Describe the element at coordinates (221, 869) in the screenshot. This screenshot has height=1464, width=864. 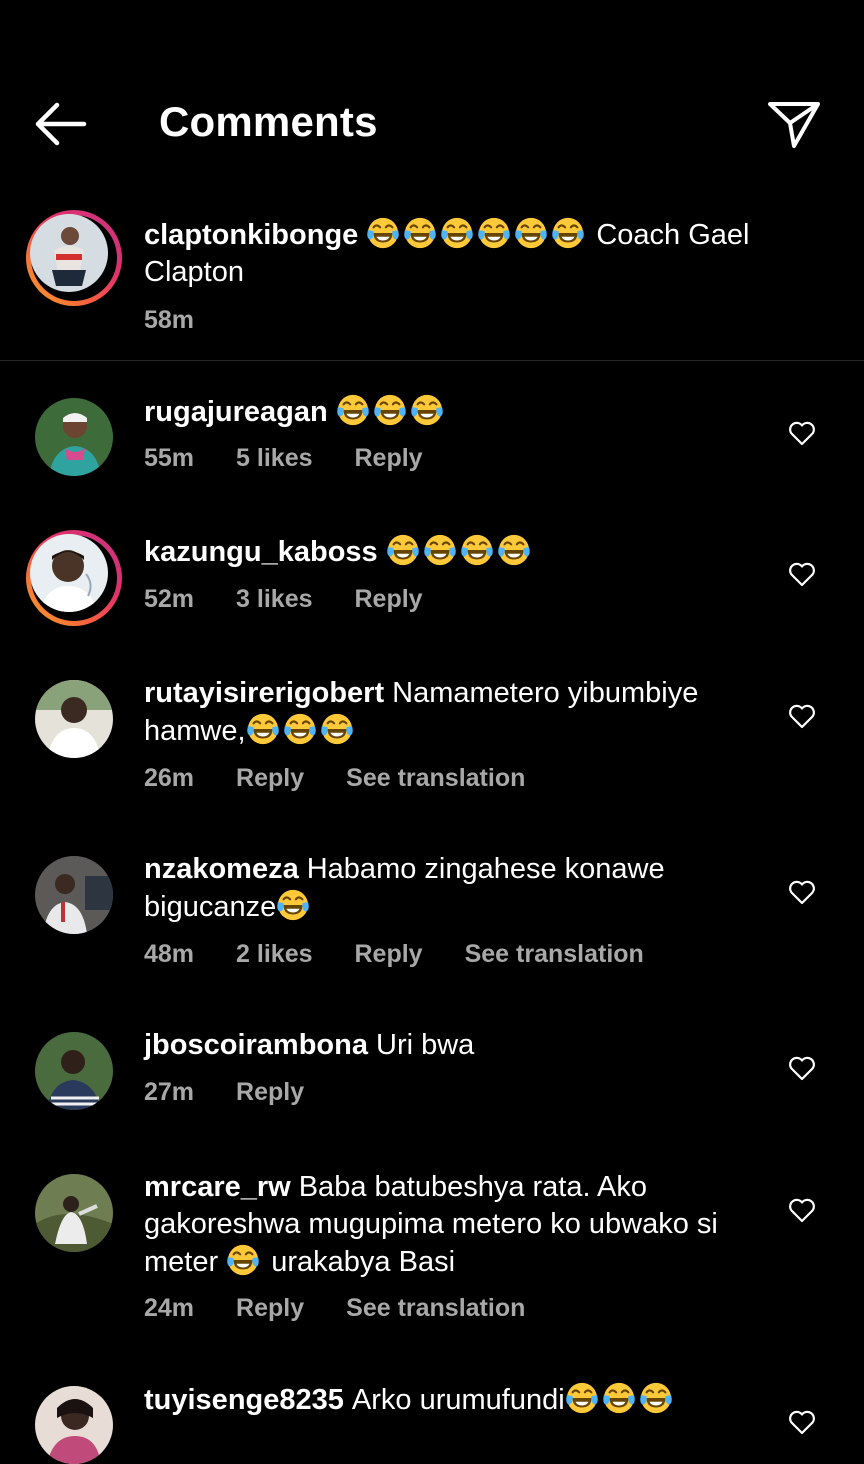
I see `comment-username: nzakomeza` at that location.